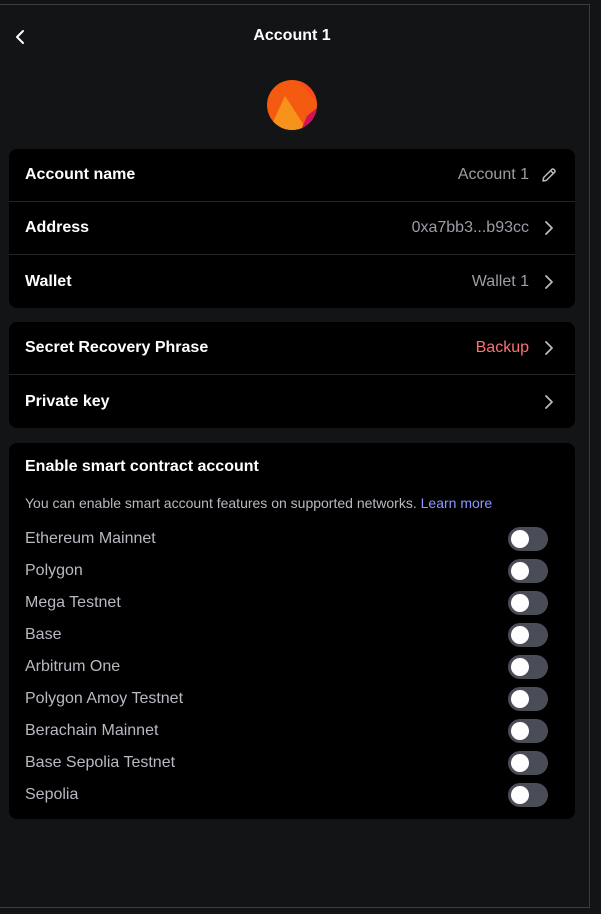 This screenshot has width=601, height=914. Describe the element at coordinates (67, 401) in the screenshot. I see `row-label: Private key` at that location.